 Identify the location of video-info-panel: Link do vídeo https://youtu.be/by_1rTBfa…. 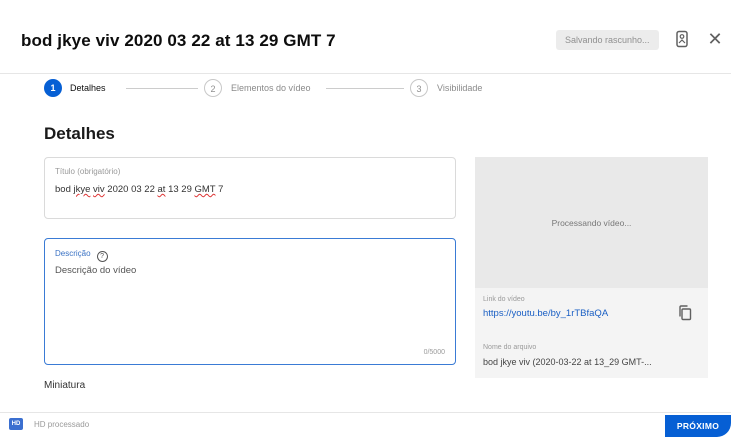
(591, 333).